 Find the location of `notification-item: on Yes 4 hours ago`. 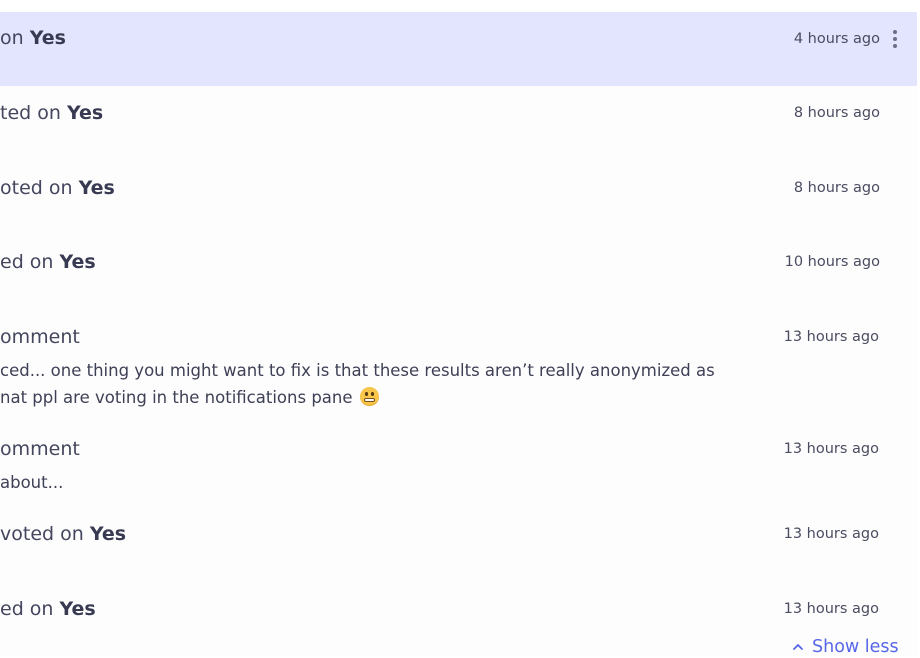

notification-item: on Yes 4 hours ago is located at coordinates (458, 49).